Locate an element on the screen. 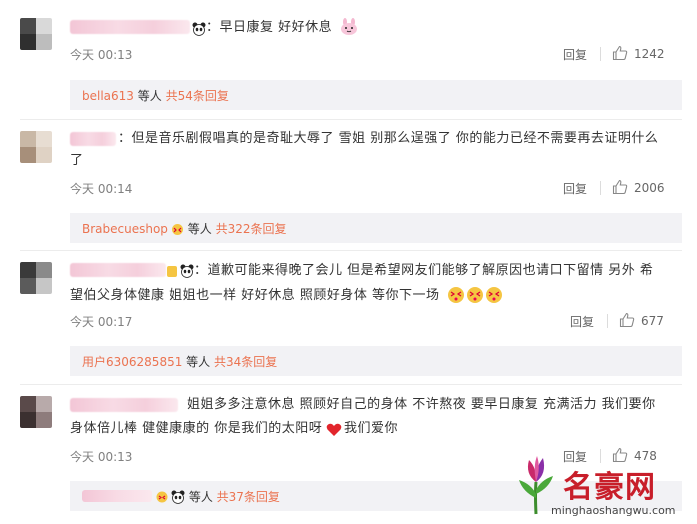 This screenshot has width=697, height=524. comment-text: 了 is located at coordinates (77, 160).